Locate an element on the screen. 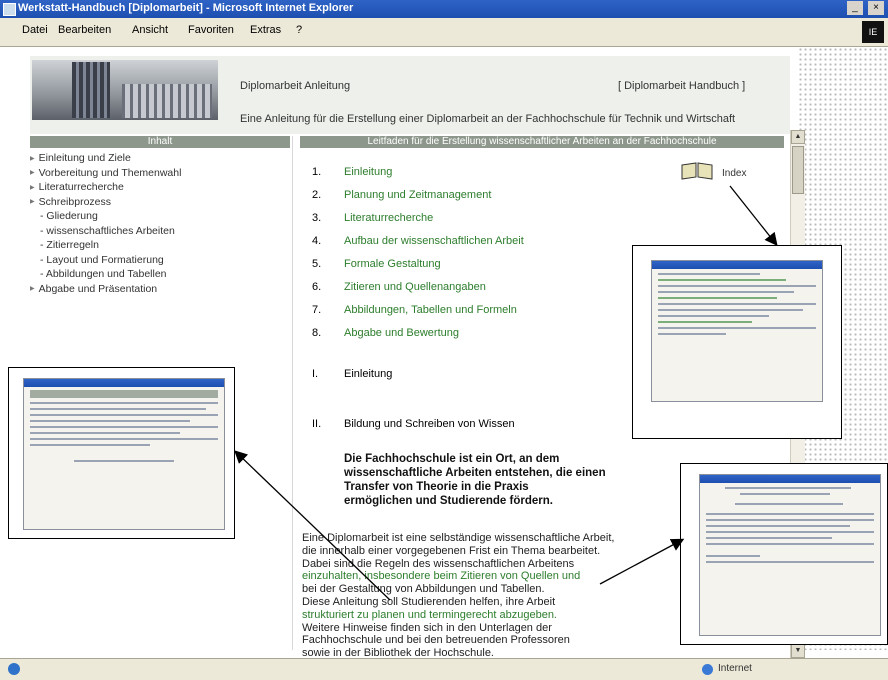  internet-zone-icon is located at coordinates (707, 669).